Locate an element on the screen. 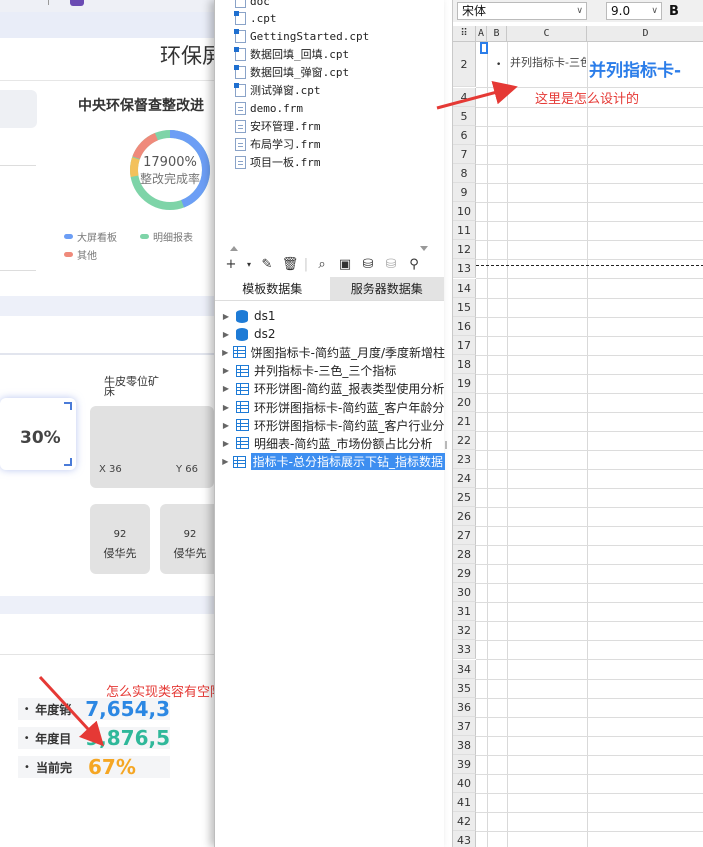 This screenshot has height=847, width=703. row-header: 8 is located at coordinates (464, 174).